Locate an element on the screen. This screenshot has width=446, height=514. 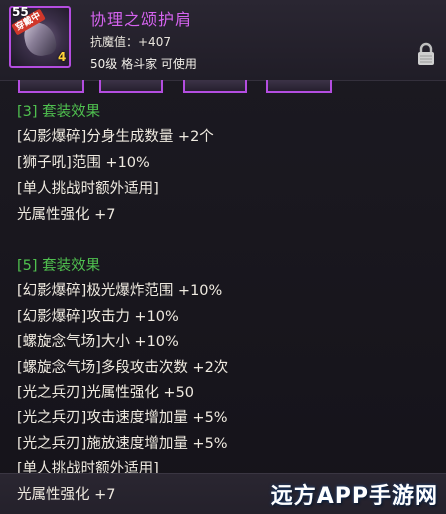
item-requirement: 50级 格斗家 可使用 is located at coordinates (143, 64).